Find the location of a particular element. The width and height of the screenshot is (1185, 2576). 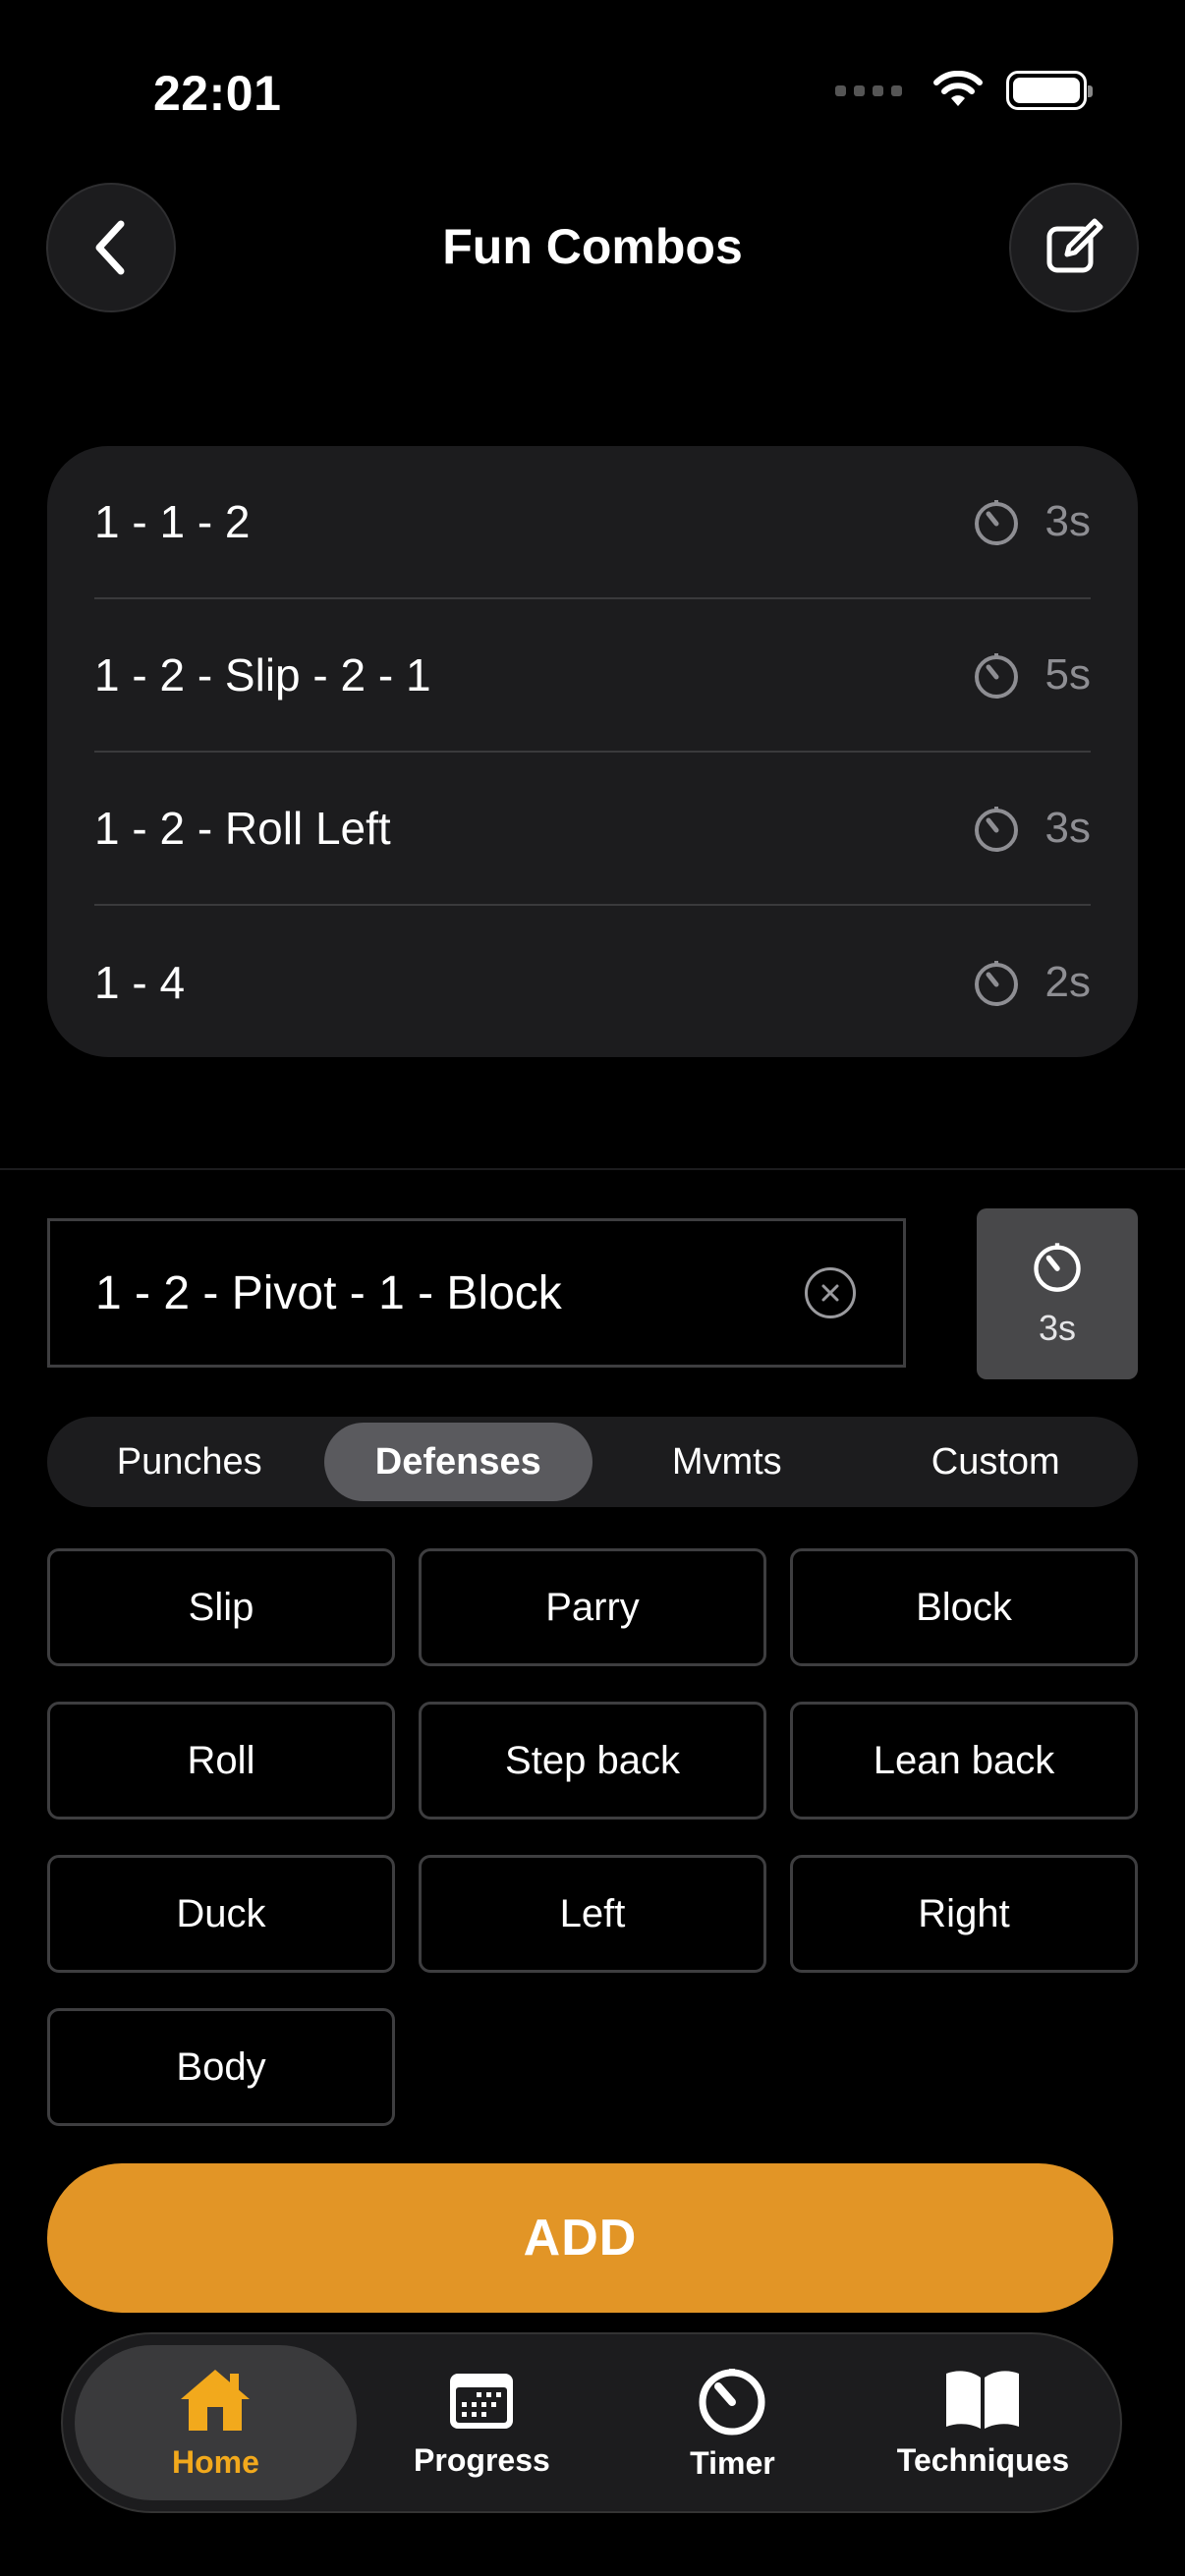

combo-input-value: 1 - 2 - Pivot - 1 - Block is located at coordinates (450, 1293).